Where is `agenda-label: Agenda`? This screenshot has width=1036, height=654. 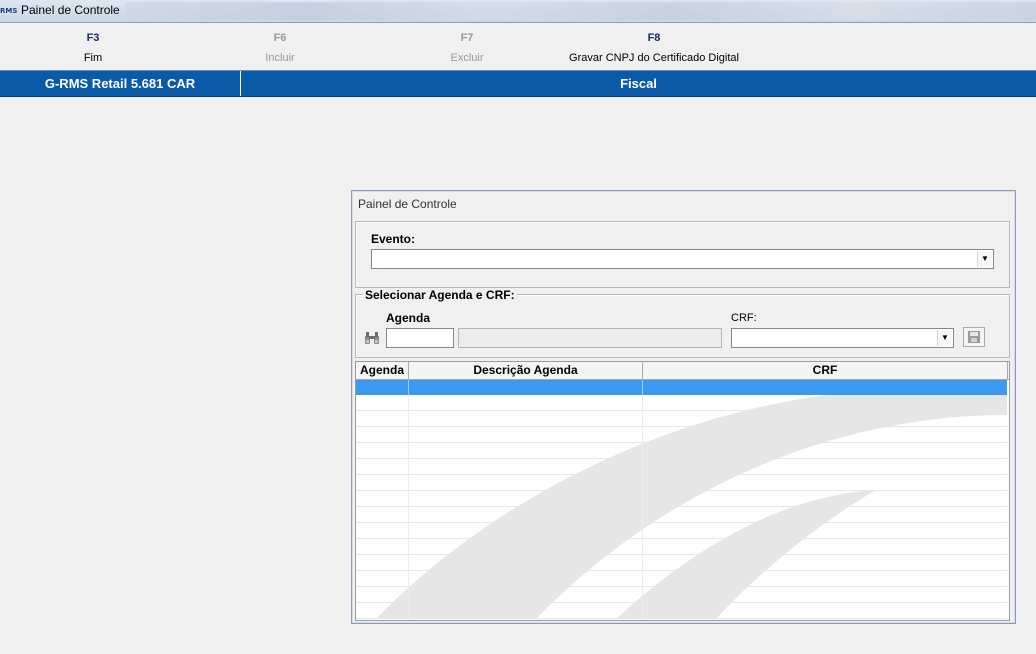 agenda-label: Agenda is located at coordinates (408, 318).